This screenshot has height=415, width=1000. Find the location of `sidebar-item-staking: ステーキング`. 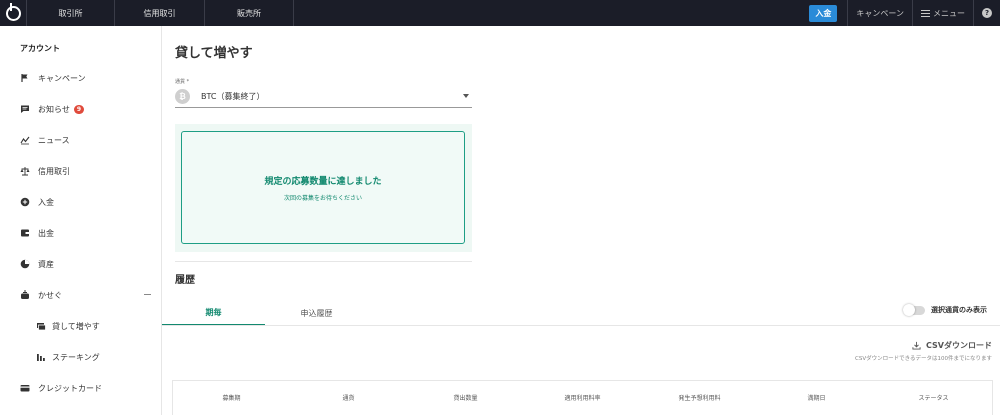

sidebar-item-staking: ステーキング is located at coordinates (80, 357).